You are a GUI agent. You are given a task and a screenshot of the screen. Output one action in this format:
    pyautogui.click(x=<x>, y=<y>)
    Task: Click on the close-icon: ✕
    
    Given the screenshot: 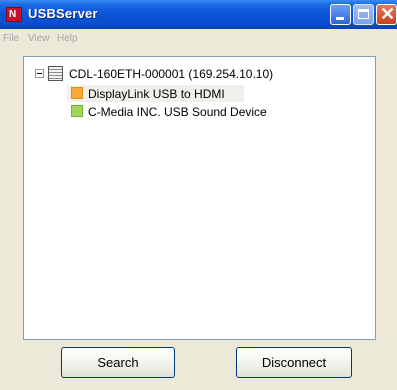 What is the action you would take?
    pyautogui.click(x=388, y=14)
    